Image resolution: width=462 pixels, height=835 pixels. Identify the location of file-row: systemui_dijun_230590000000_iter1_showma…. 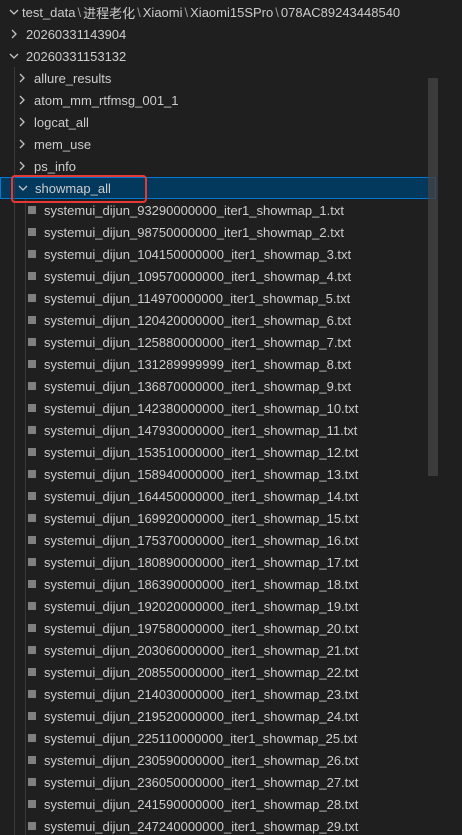
(218, 760).